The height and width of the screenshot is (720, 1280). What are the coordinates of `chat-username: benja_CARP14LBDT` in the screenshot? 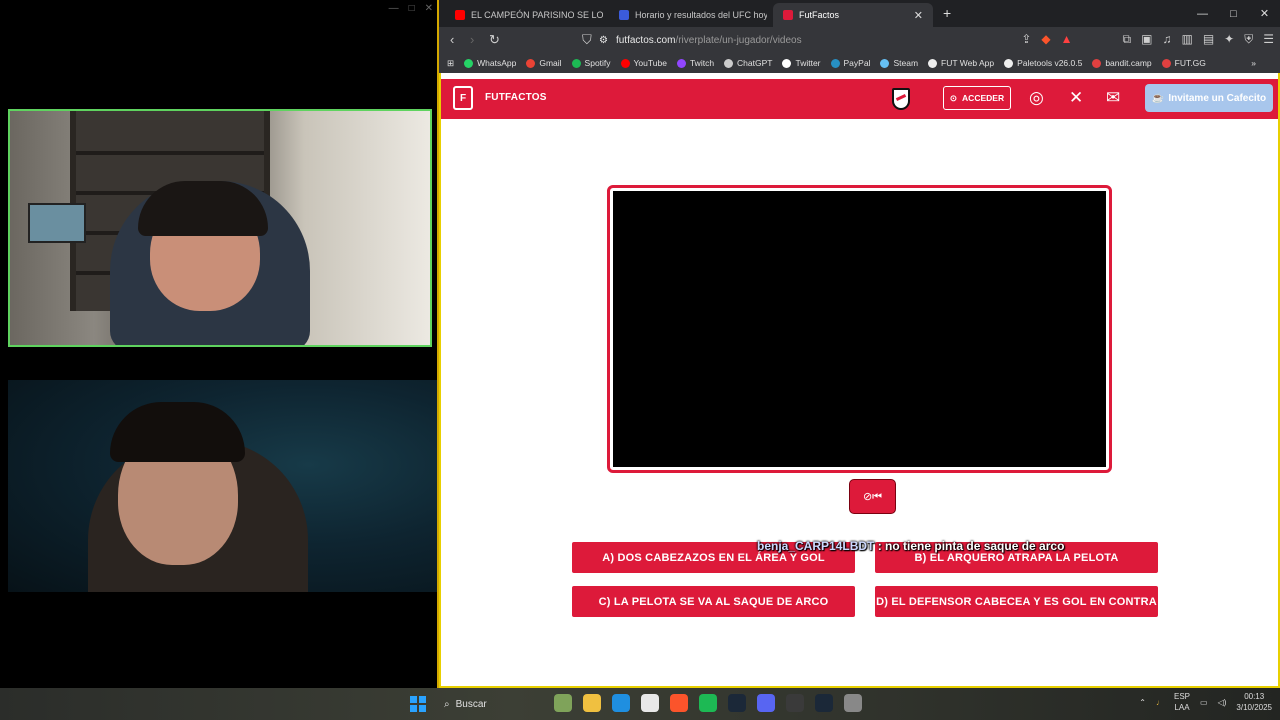 It's located at (816, 546).